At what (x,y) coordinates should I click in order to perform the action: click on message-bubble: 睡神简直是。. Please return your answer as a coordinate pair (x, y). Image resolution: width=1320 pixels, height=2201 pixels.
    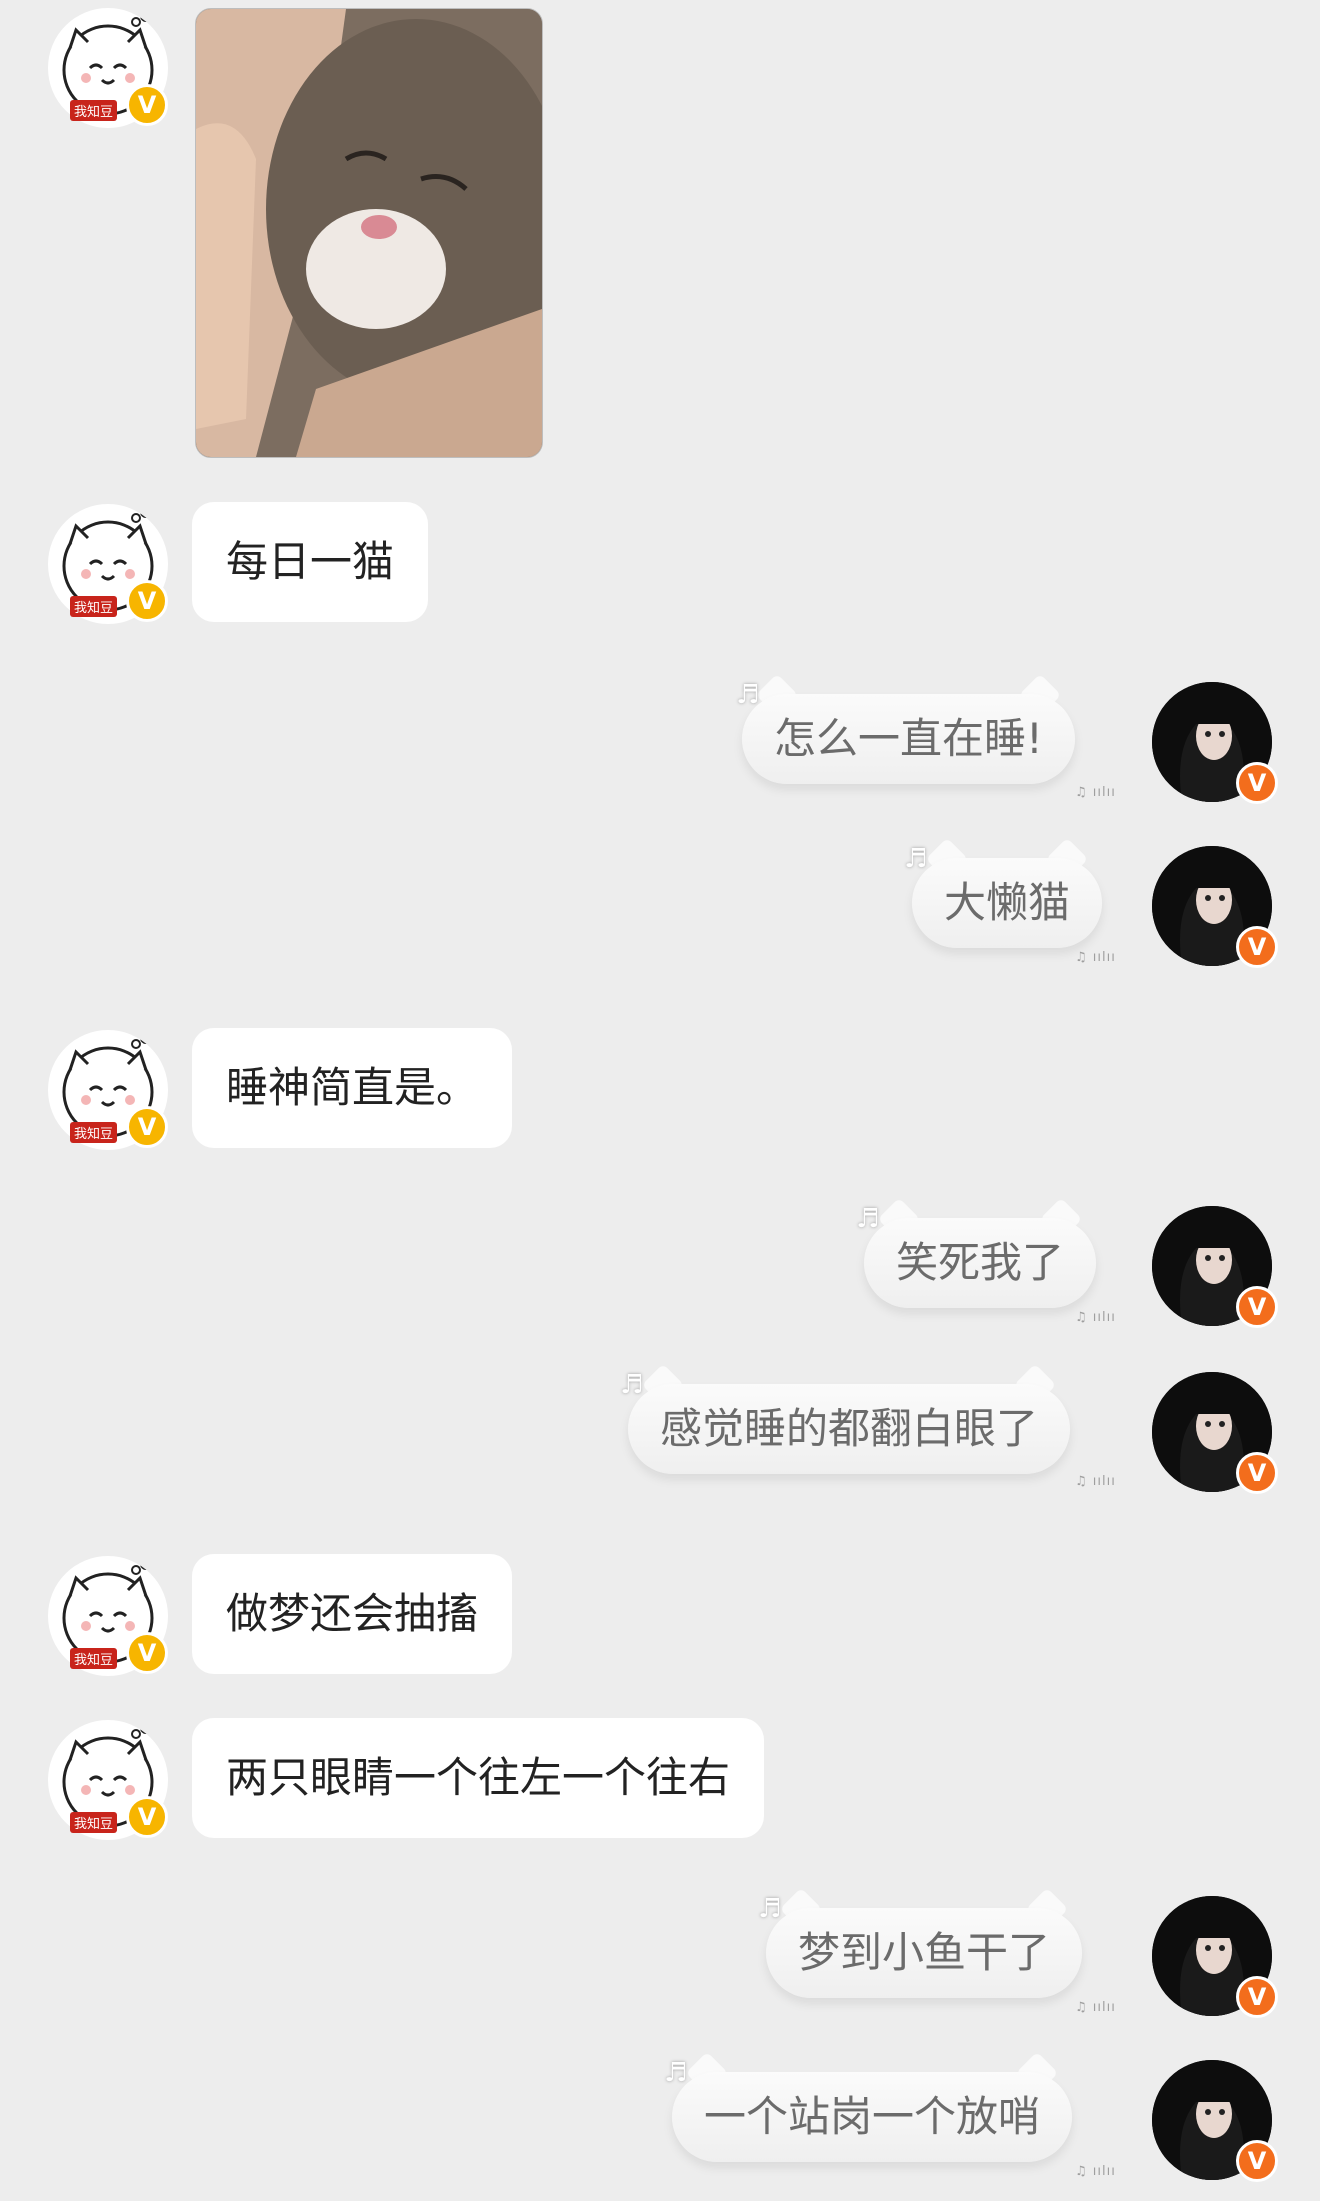
    Looking at the image, I should click on (352, 1088).